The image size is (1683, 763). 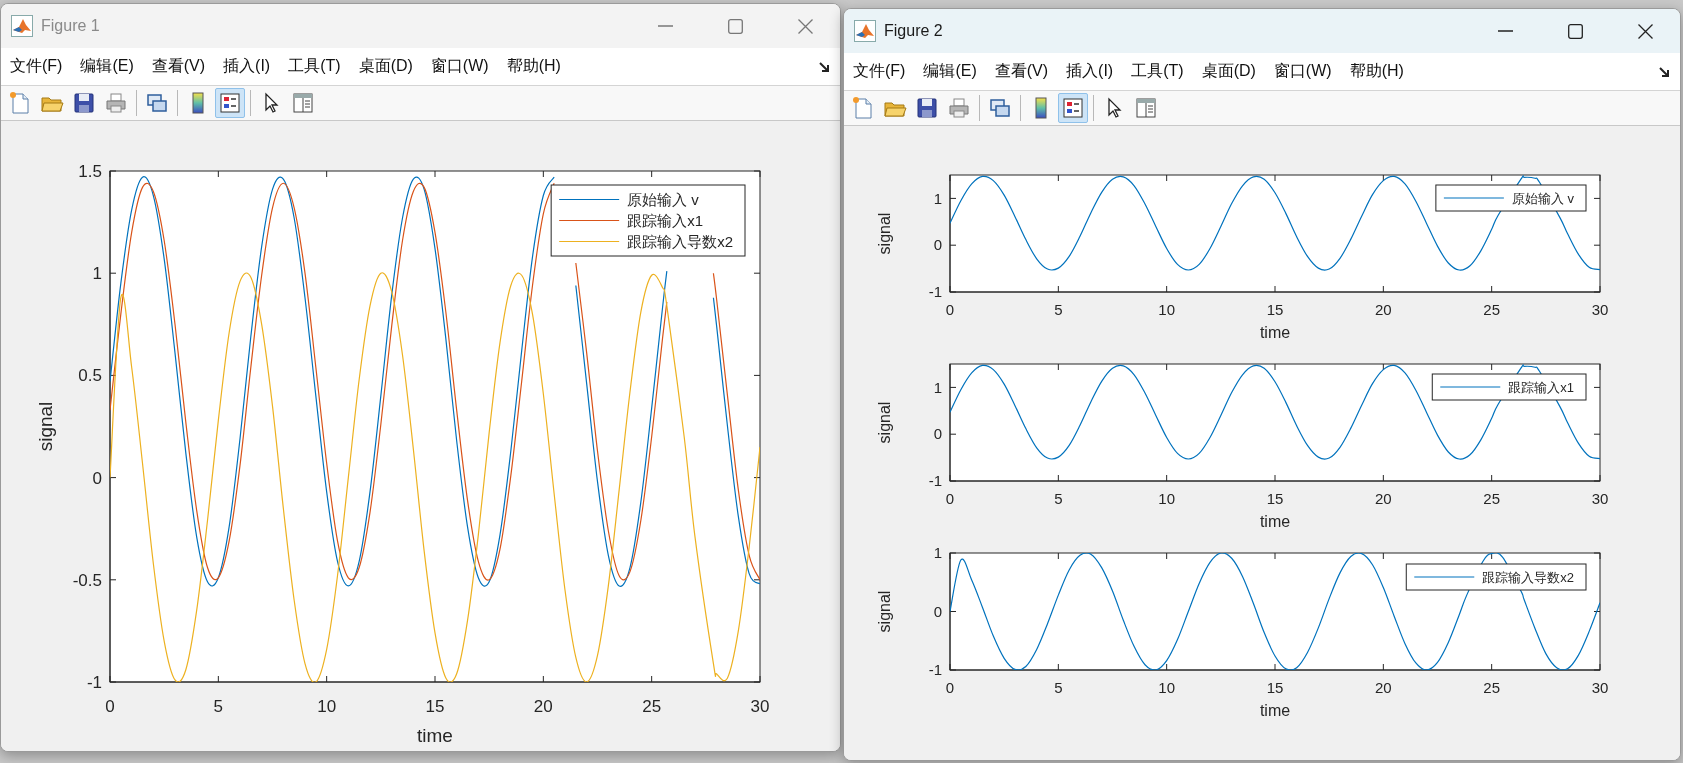 What do you see at coordinates (90, 376) in the screenshot?
I see `tick-label: 0.5` at bounding box center [90, 376].